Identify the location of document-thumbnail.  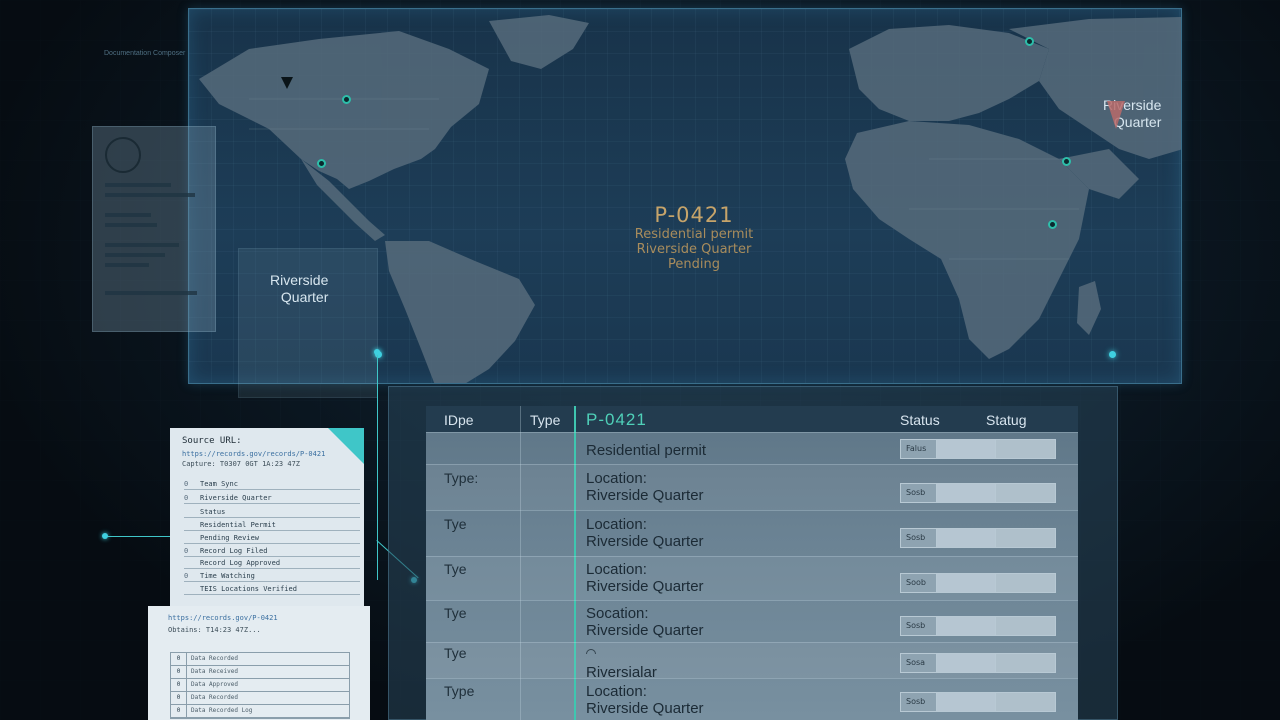
(154, 229).